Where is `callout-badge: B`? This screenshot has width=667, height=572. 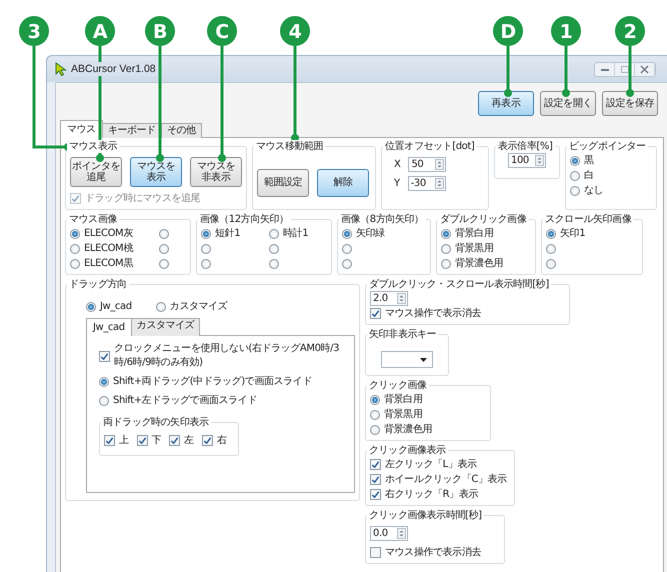
callout-badge: B is located at coordinates (160, 31).